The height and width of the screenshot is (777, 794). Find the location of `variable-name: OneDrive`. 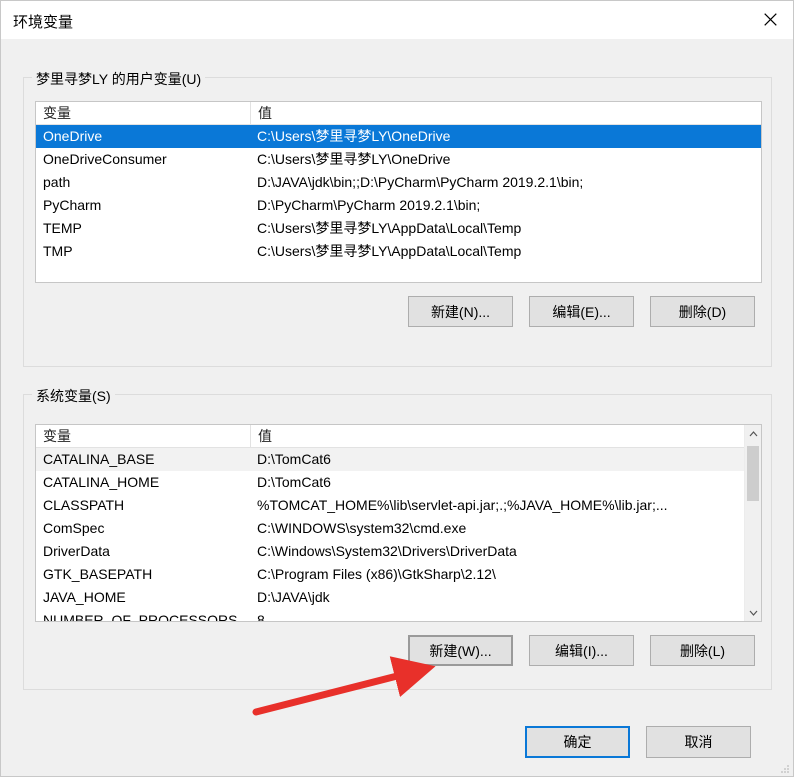

variable-name: OneDrive is located at coordinates (73, 136).